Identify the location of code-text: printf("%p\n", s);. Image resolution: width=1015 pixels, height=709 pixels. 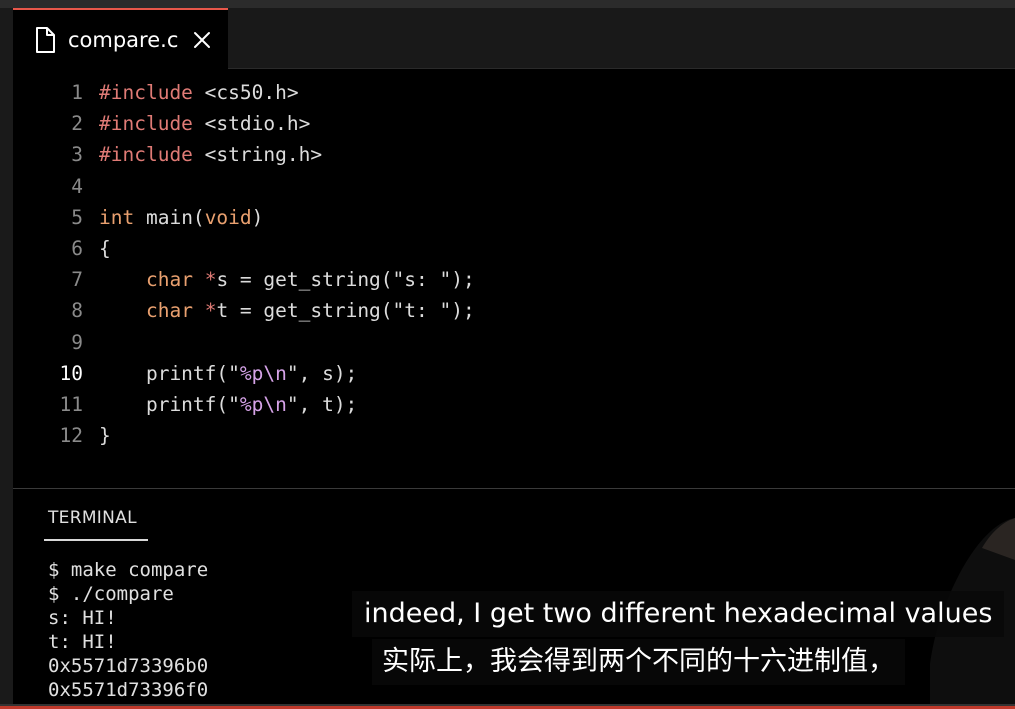
(228, 373).